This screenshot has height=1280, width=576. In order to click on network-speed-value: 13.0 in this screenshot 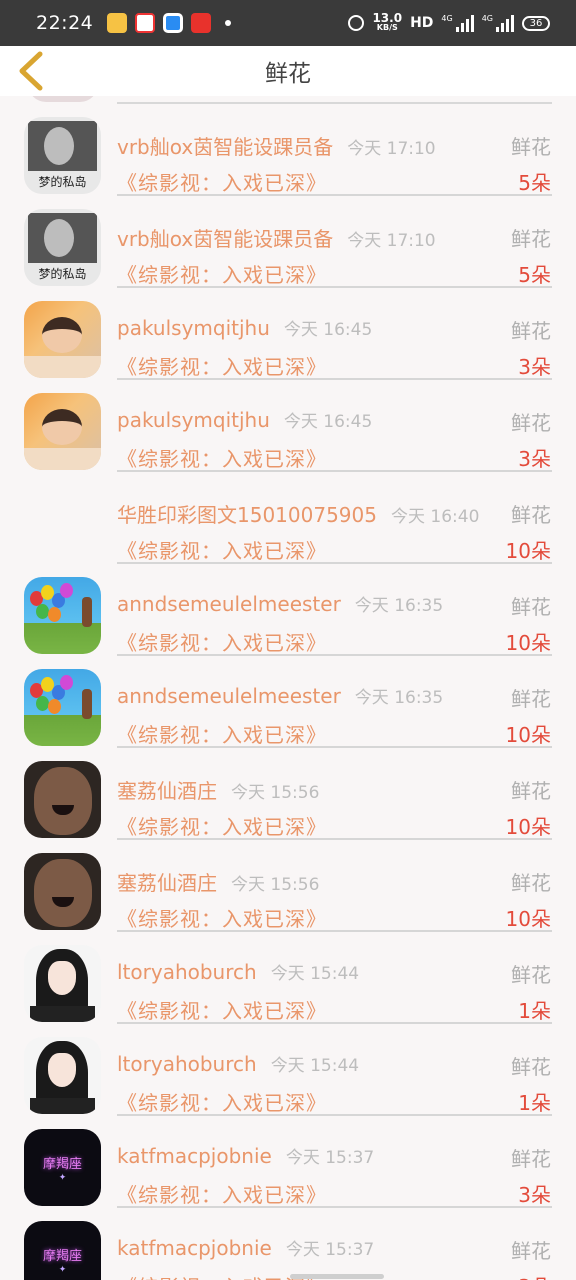, I will do `click(387, 18)`.